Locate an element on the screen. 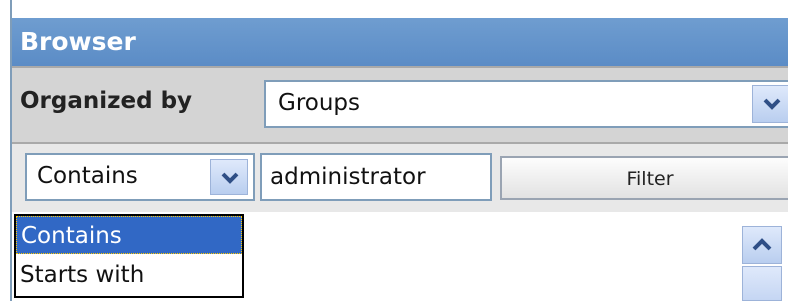  organized-by-value: Groups is located at coordinates (319, 103).